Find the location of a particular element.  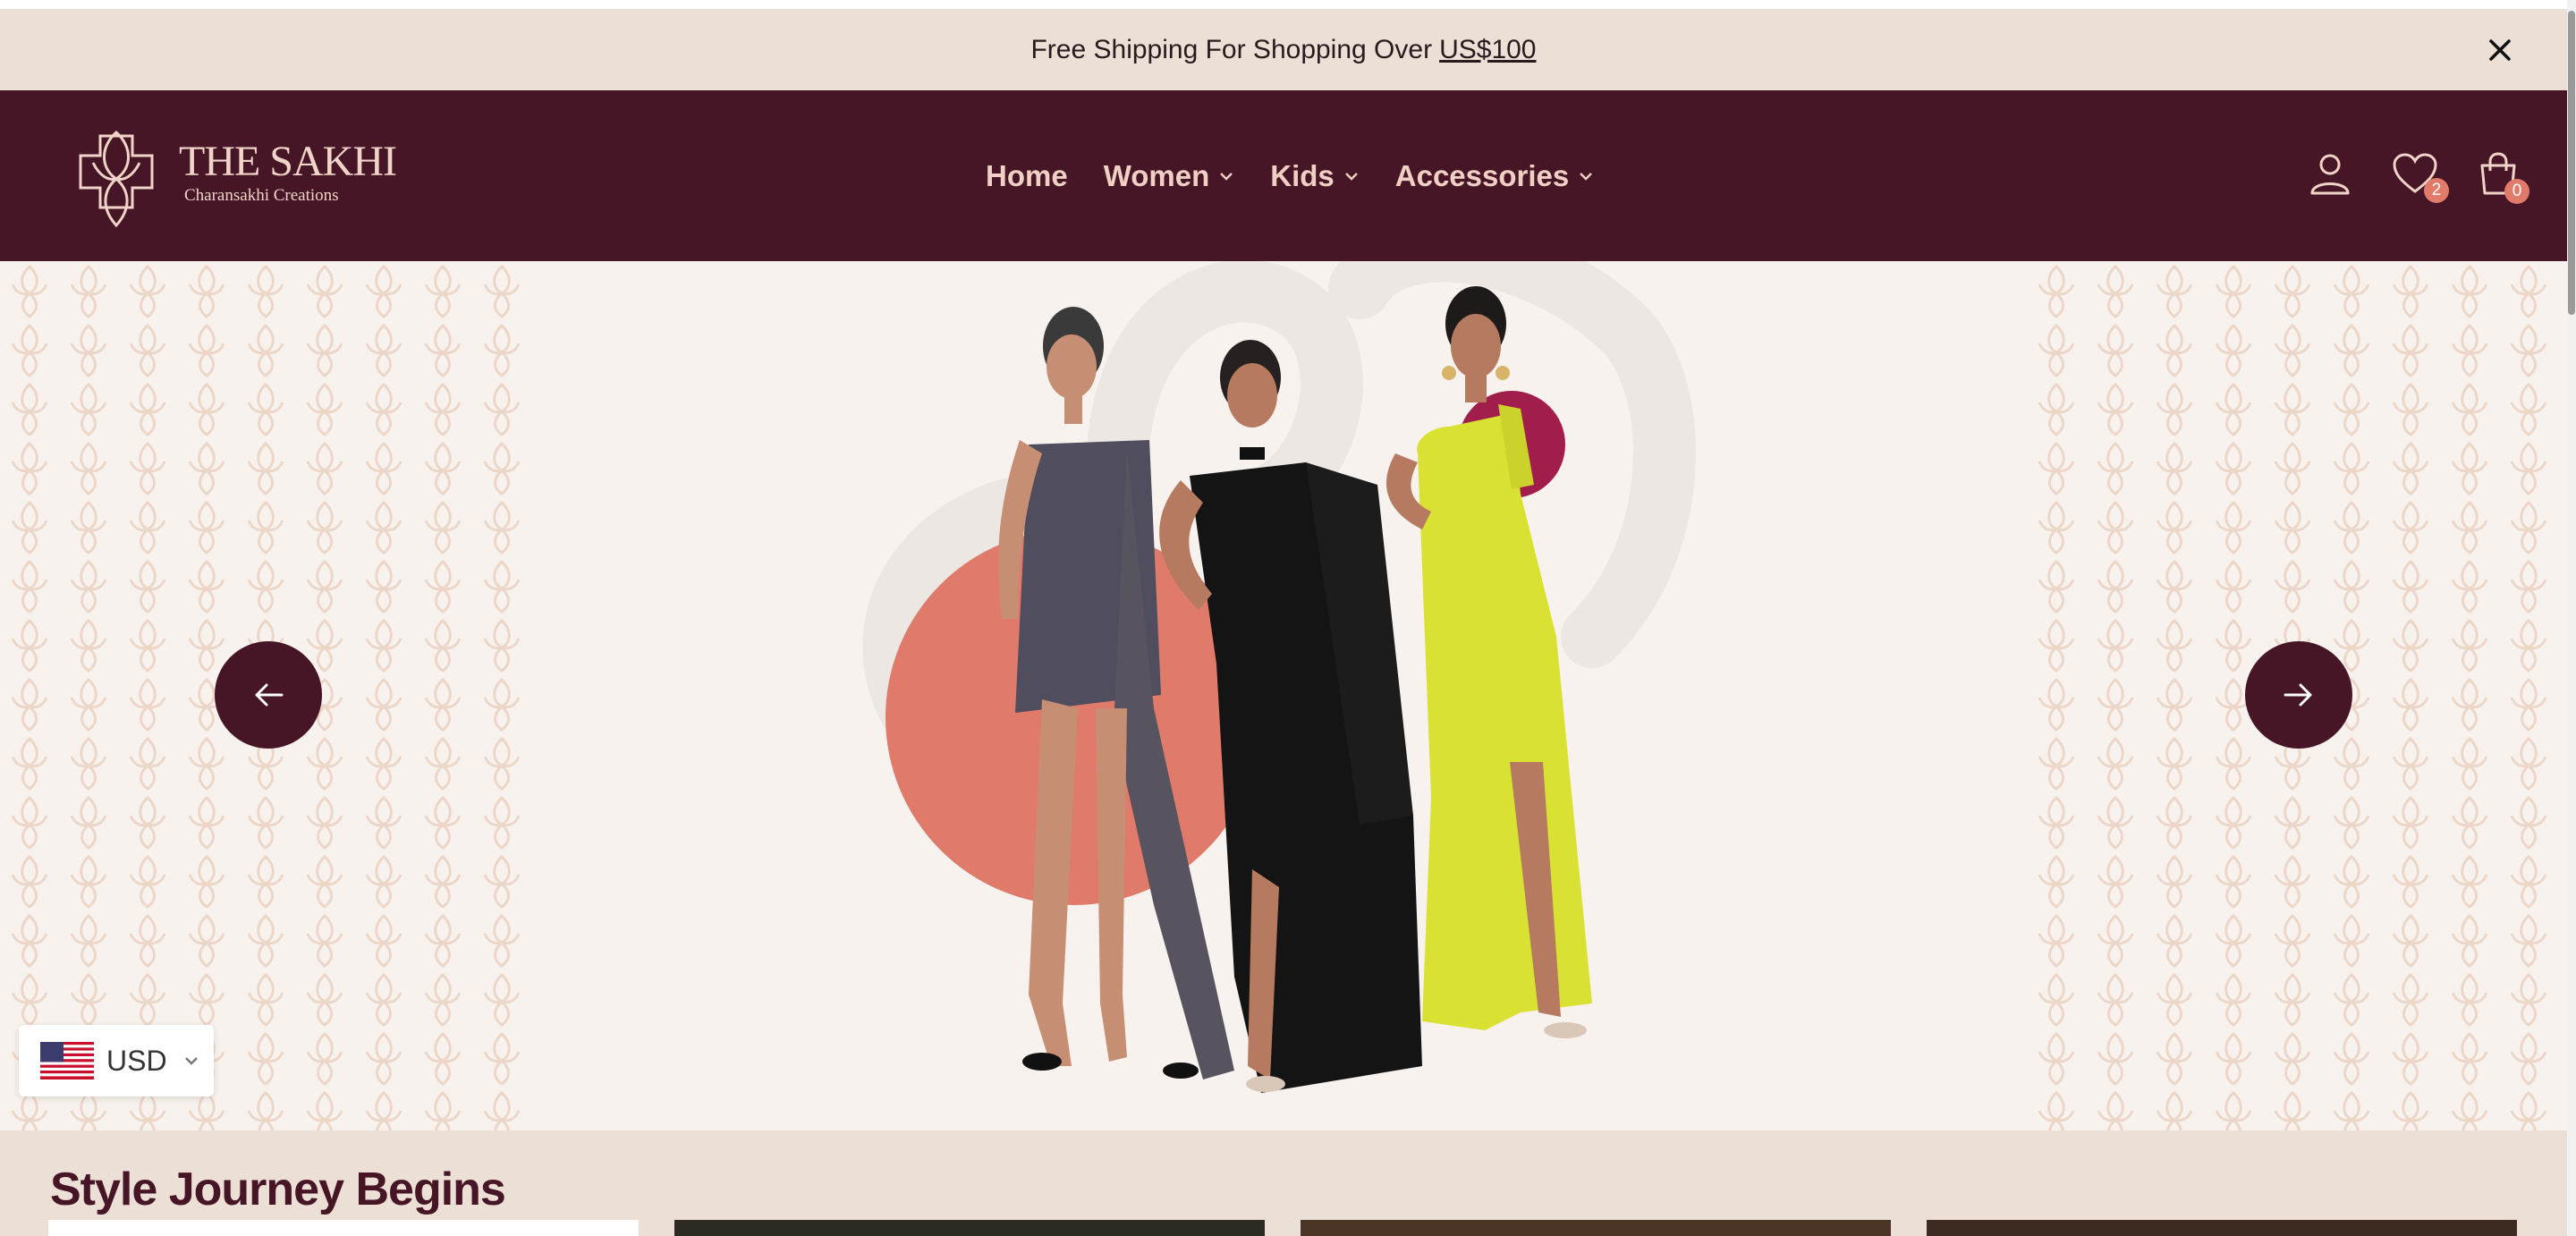

arrow-left-icon is located at coordinates (269, 695).